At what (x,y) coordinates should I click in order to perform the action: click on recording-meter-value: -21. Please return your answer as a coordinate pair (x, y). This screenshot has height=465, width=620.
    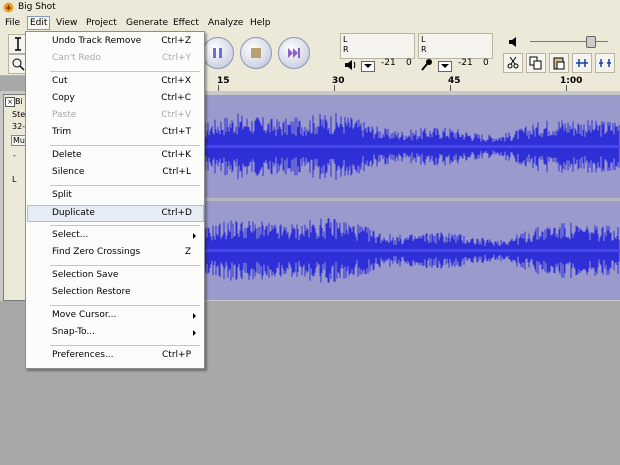
    Looking at the image, I should click on (465, 63).